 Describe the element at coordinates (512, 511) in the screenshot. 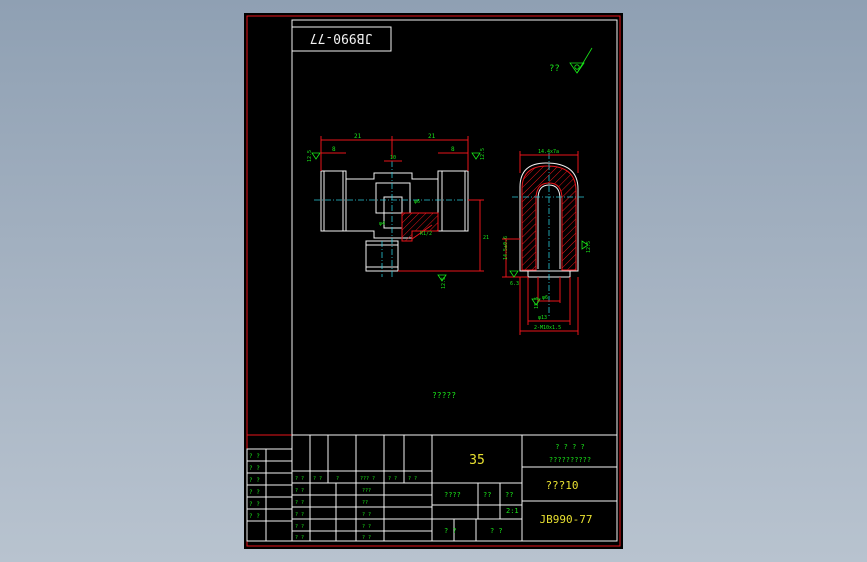

I see `svg-text: 2:1` at that location.